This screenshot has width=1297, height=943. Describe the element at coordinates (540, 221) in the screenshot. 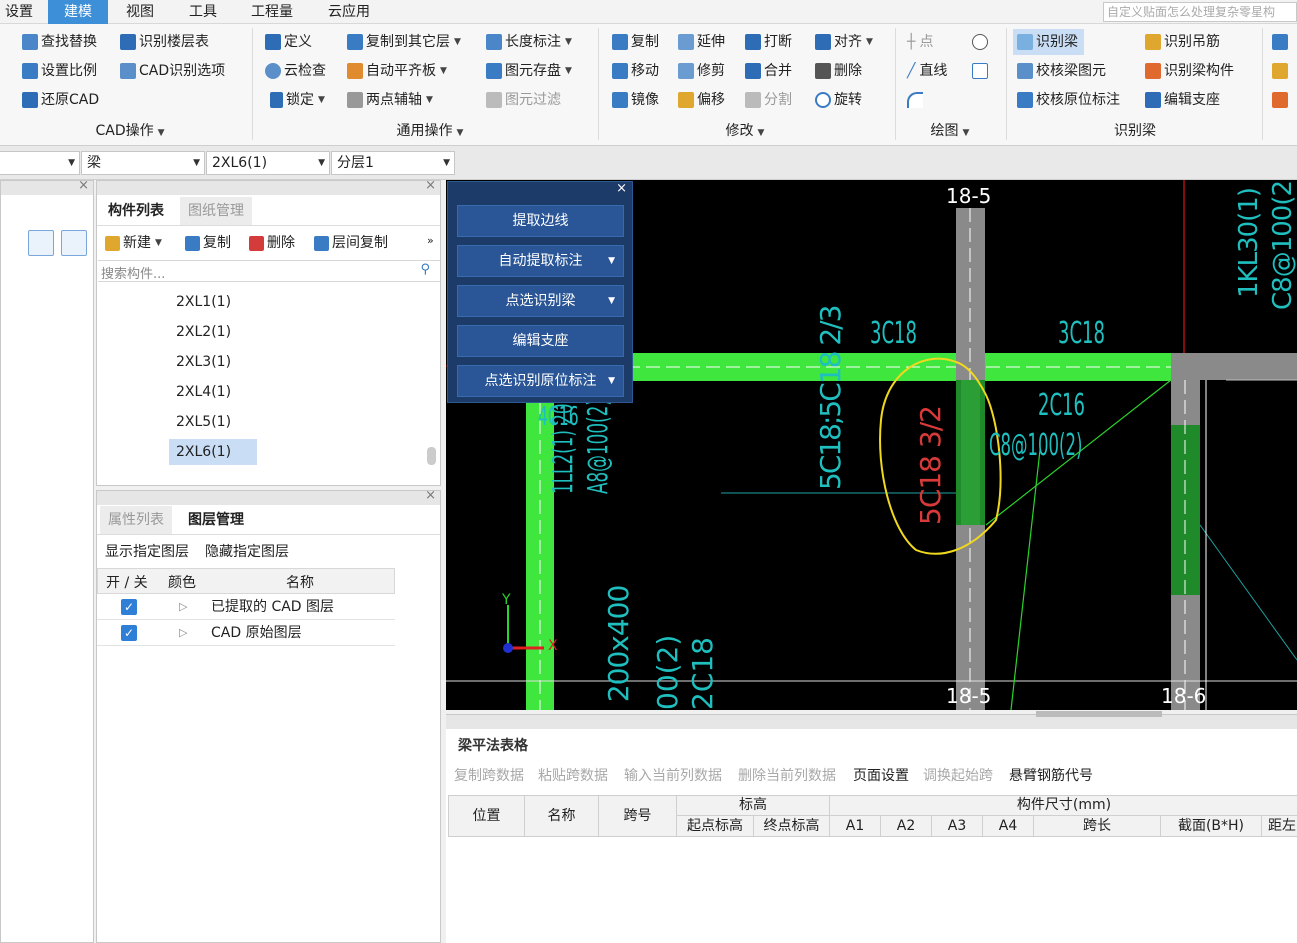

I see `extract-edge-button: 提取边线` at that location.